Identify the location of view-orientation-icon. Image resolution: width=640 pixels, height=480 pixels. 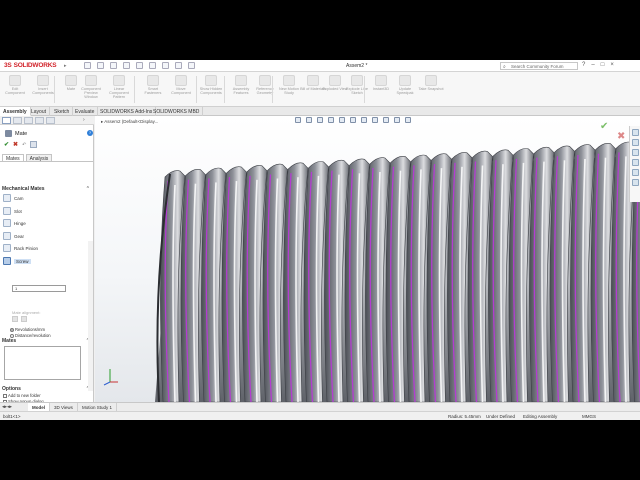
(353, 120).